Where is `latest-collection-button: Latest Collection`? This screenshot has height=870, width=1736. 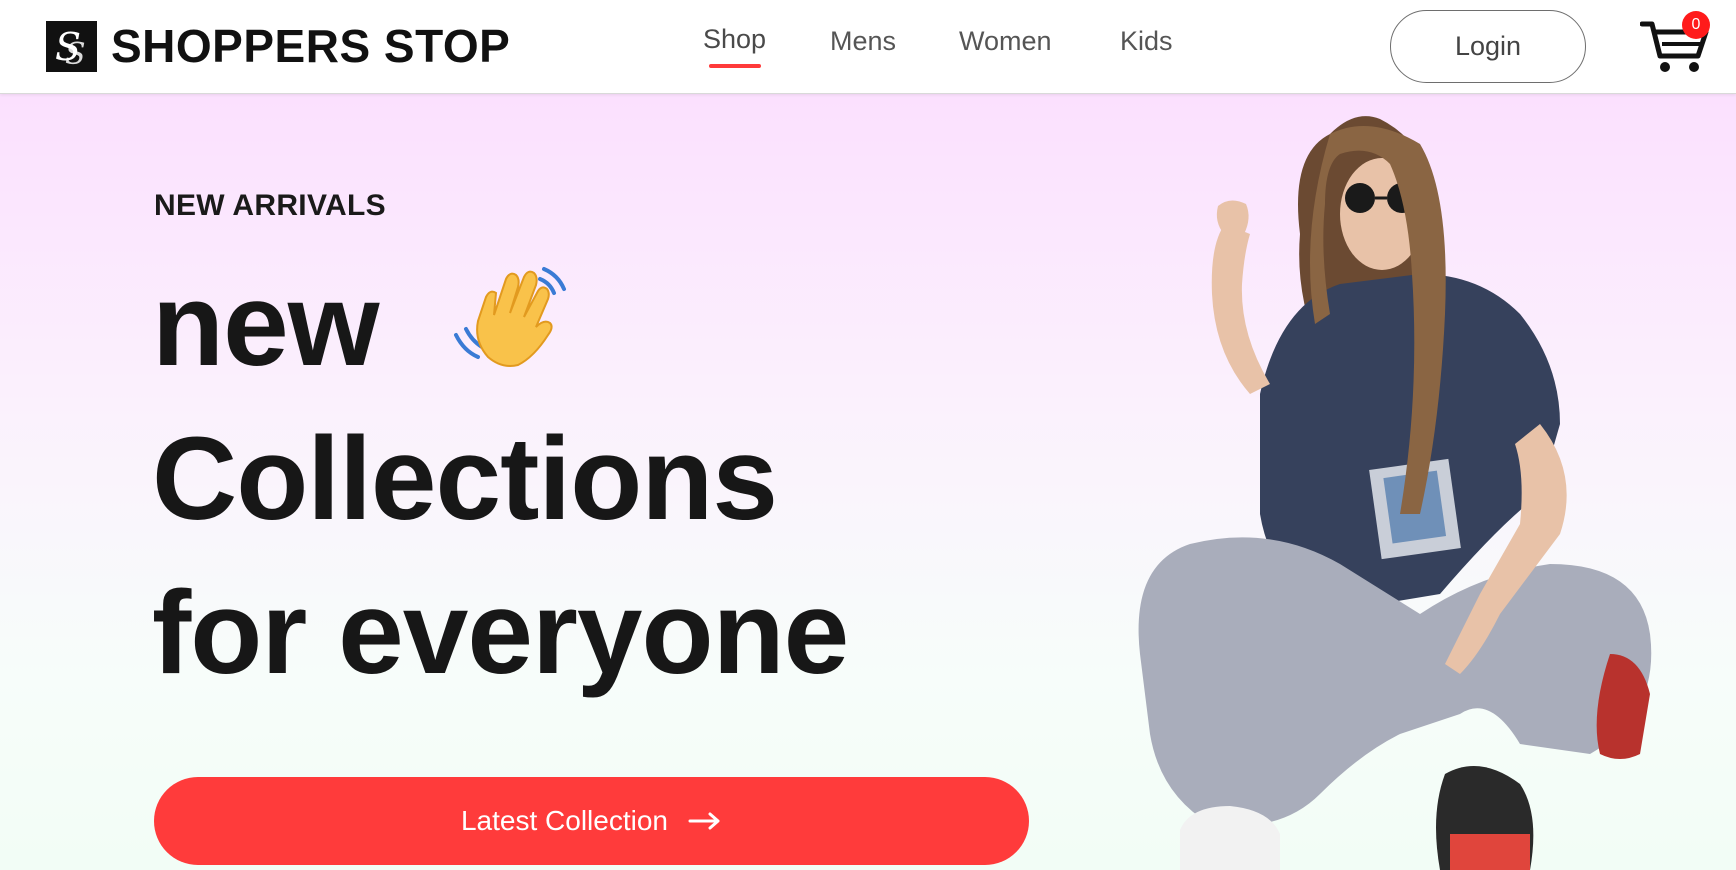 latest-collection-button: Latest Collection is located at coordinates (591, 821).